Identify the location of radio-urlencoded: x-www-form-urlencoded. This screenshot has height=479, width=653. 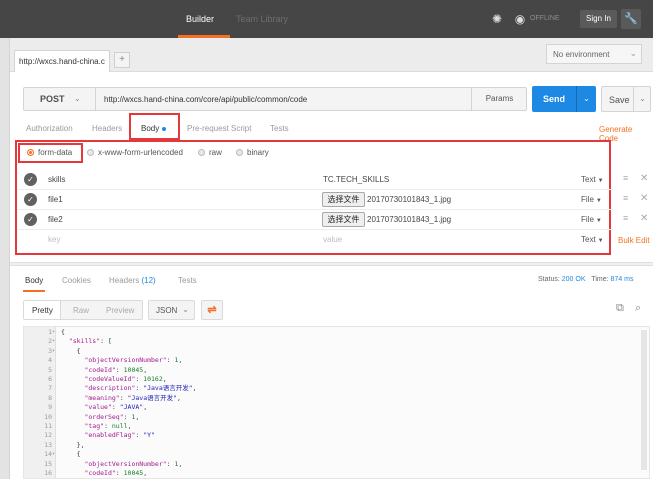
(135, 152).